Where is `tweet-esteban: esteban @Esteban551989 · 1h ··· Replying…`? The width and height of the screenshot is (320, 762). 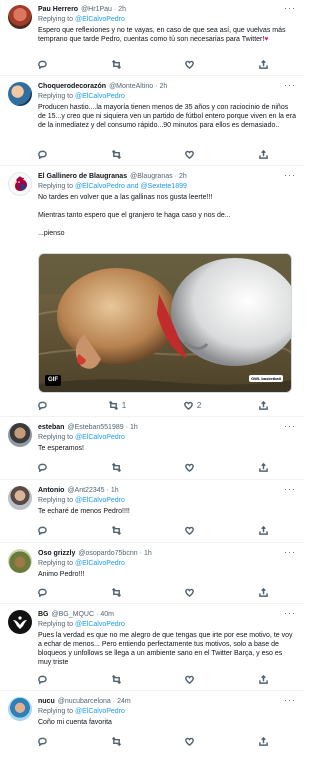
tweet-esteban: esteban @Esteban551989 · 1h ··· Replying… is located at coordinates (152, 449).